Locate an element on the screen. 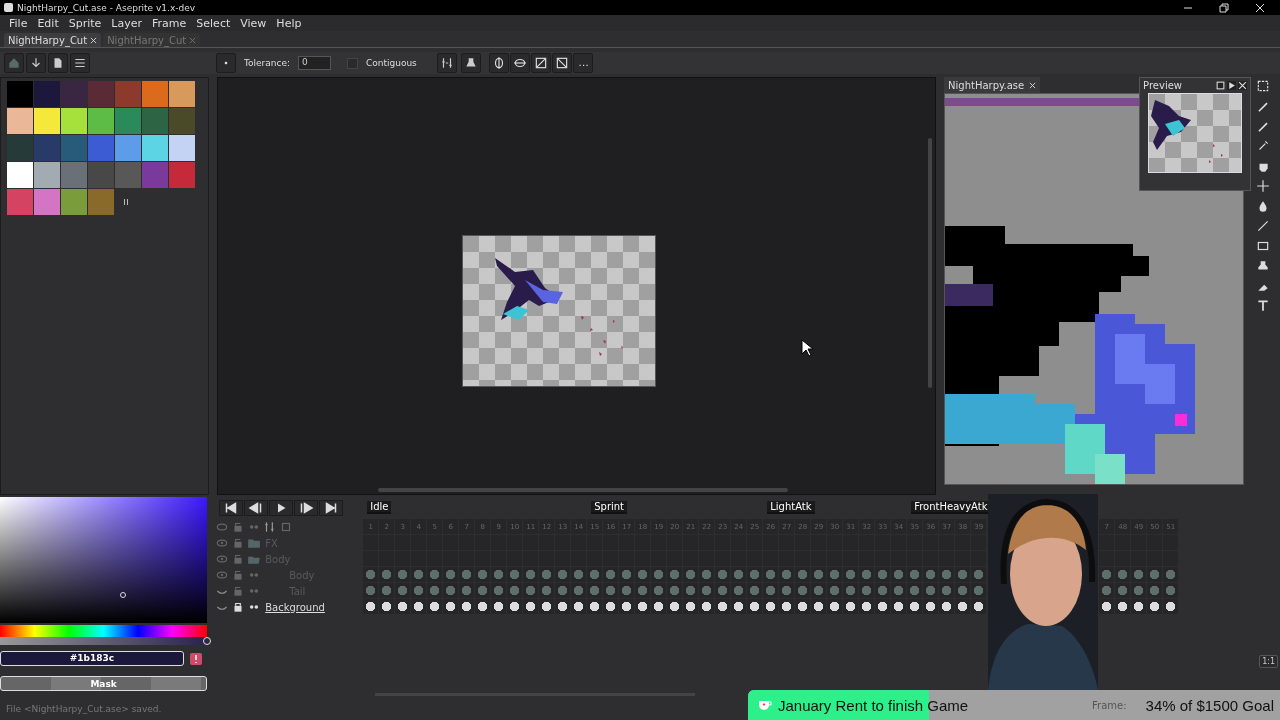 Image resolution: width=1280 pixels, height=720 pixels. menu-item: Layer is located at coordinates (127, 23).